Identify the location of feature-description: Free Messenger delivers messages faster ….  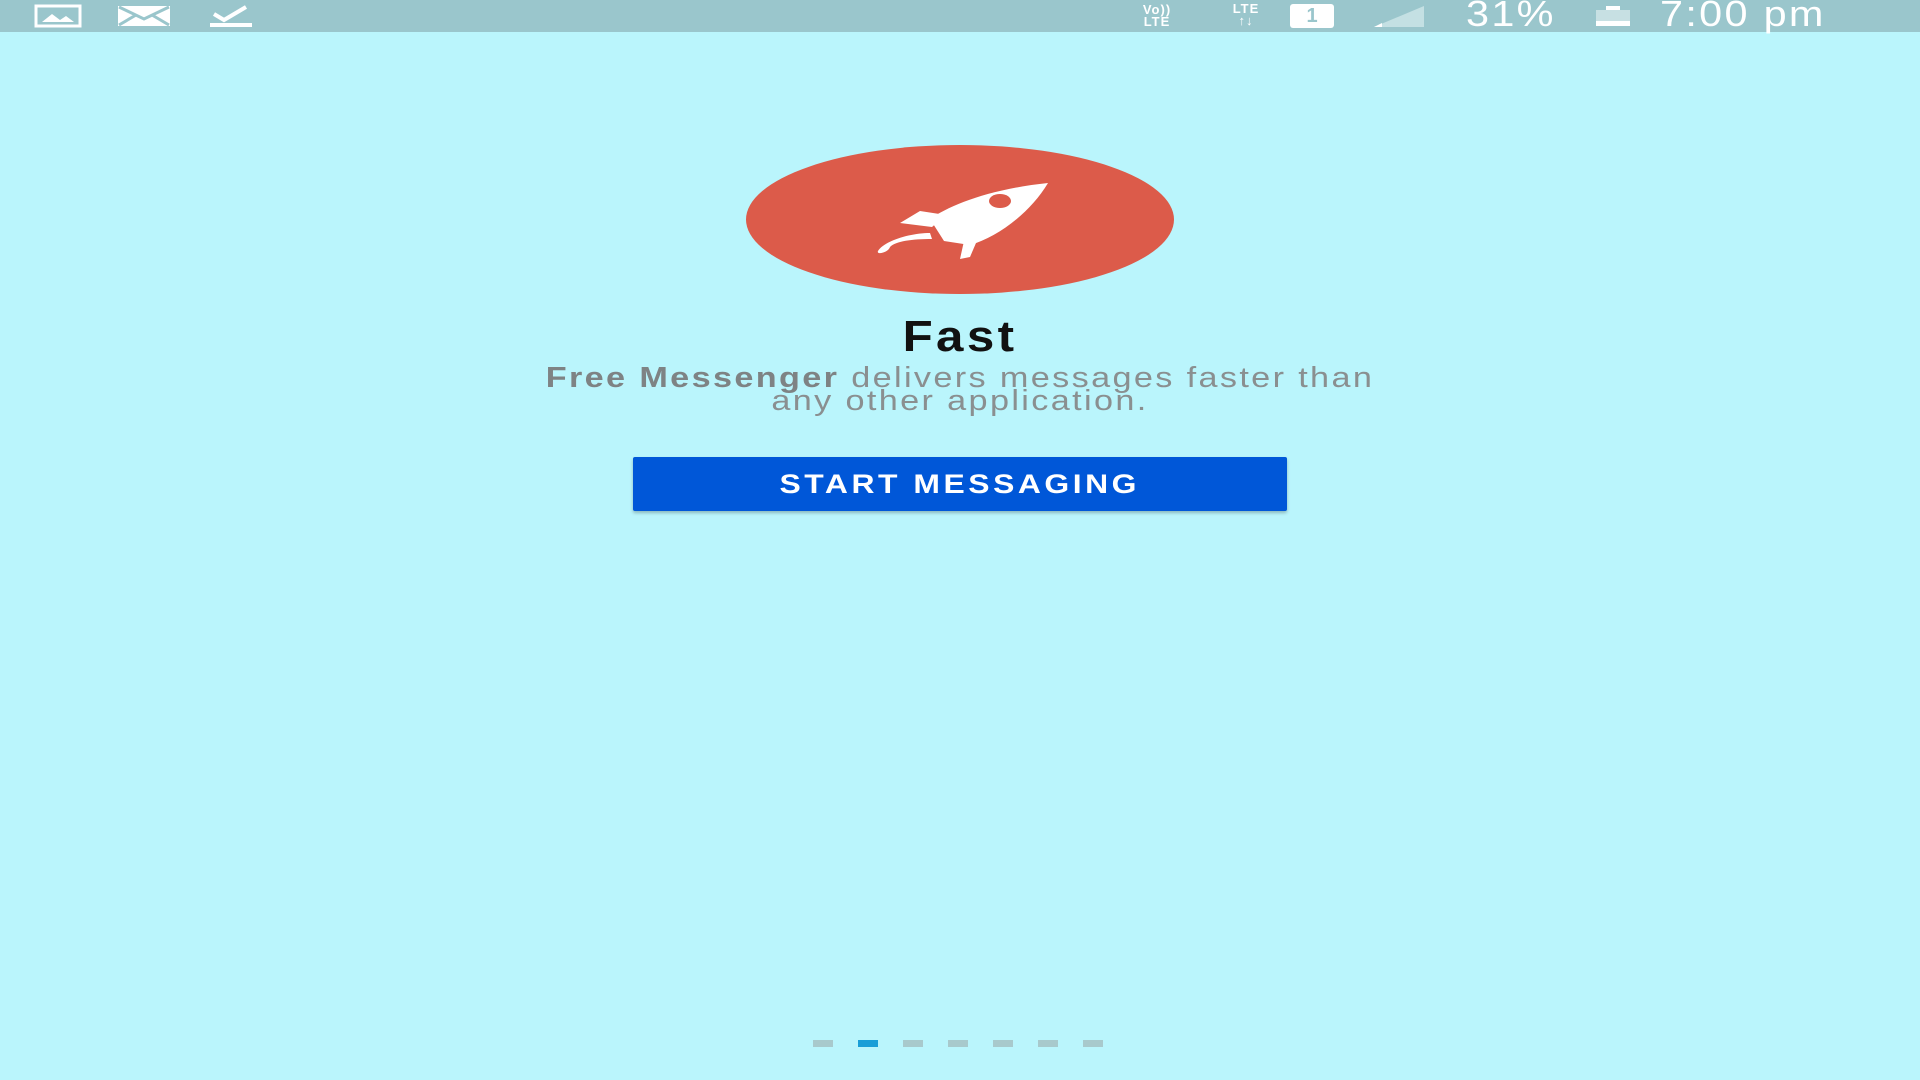
(960, 390).